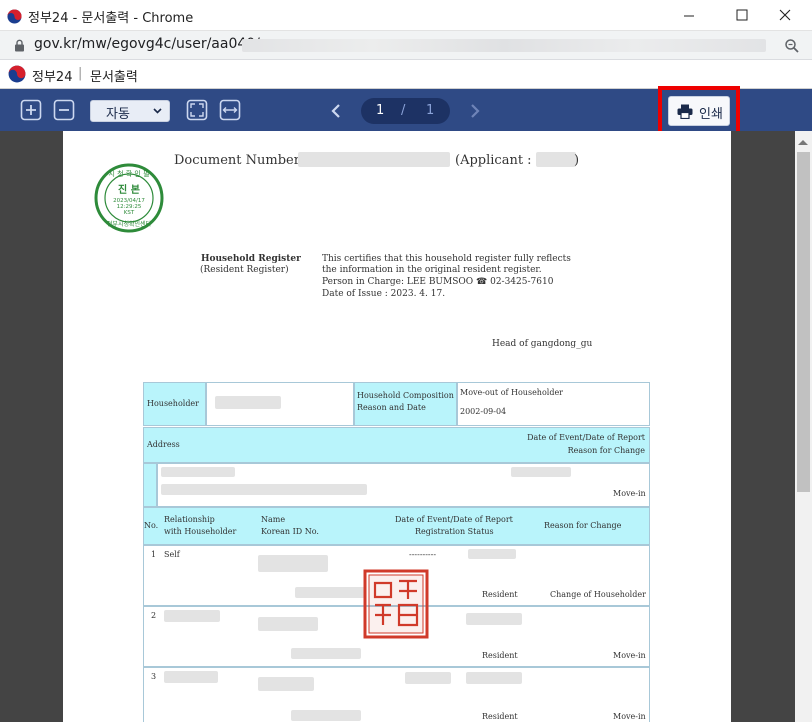  Describe the element at coordinates (792, 46) in the screenshot. I see `zoom-magnifier-icon` at that location.